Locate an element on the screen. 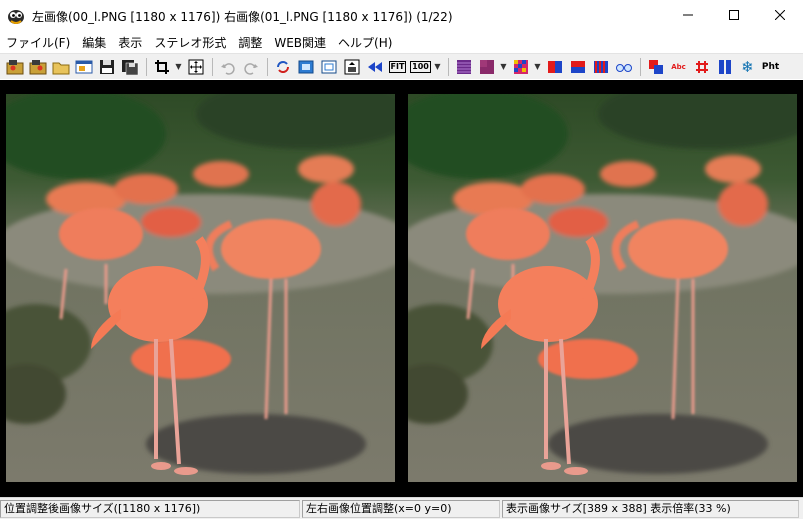 This screenshot has width=803, height=519. rewind-icon is located at coordinates (374, 66).